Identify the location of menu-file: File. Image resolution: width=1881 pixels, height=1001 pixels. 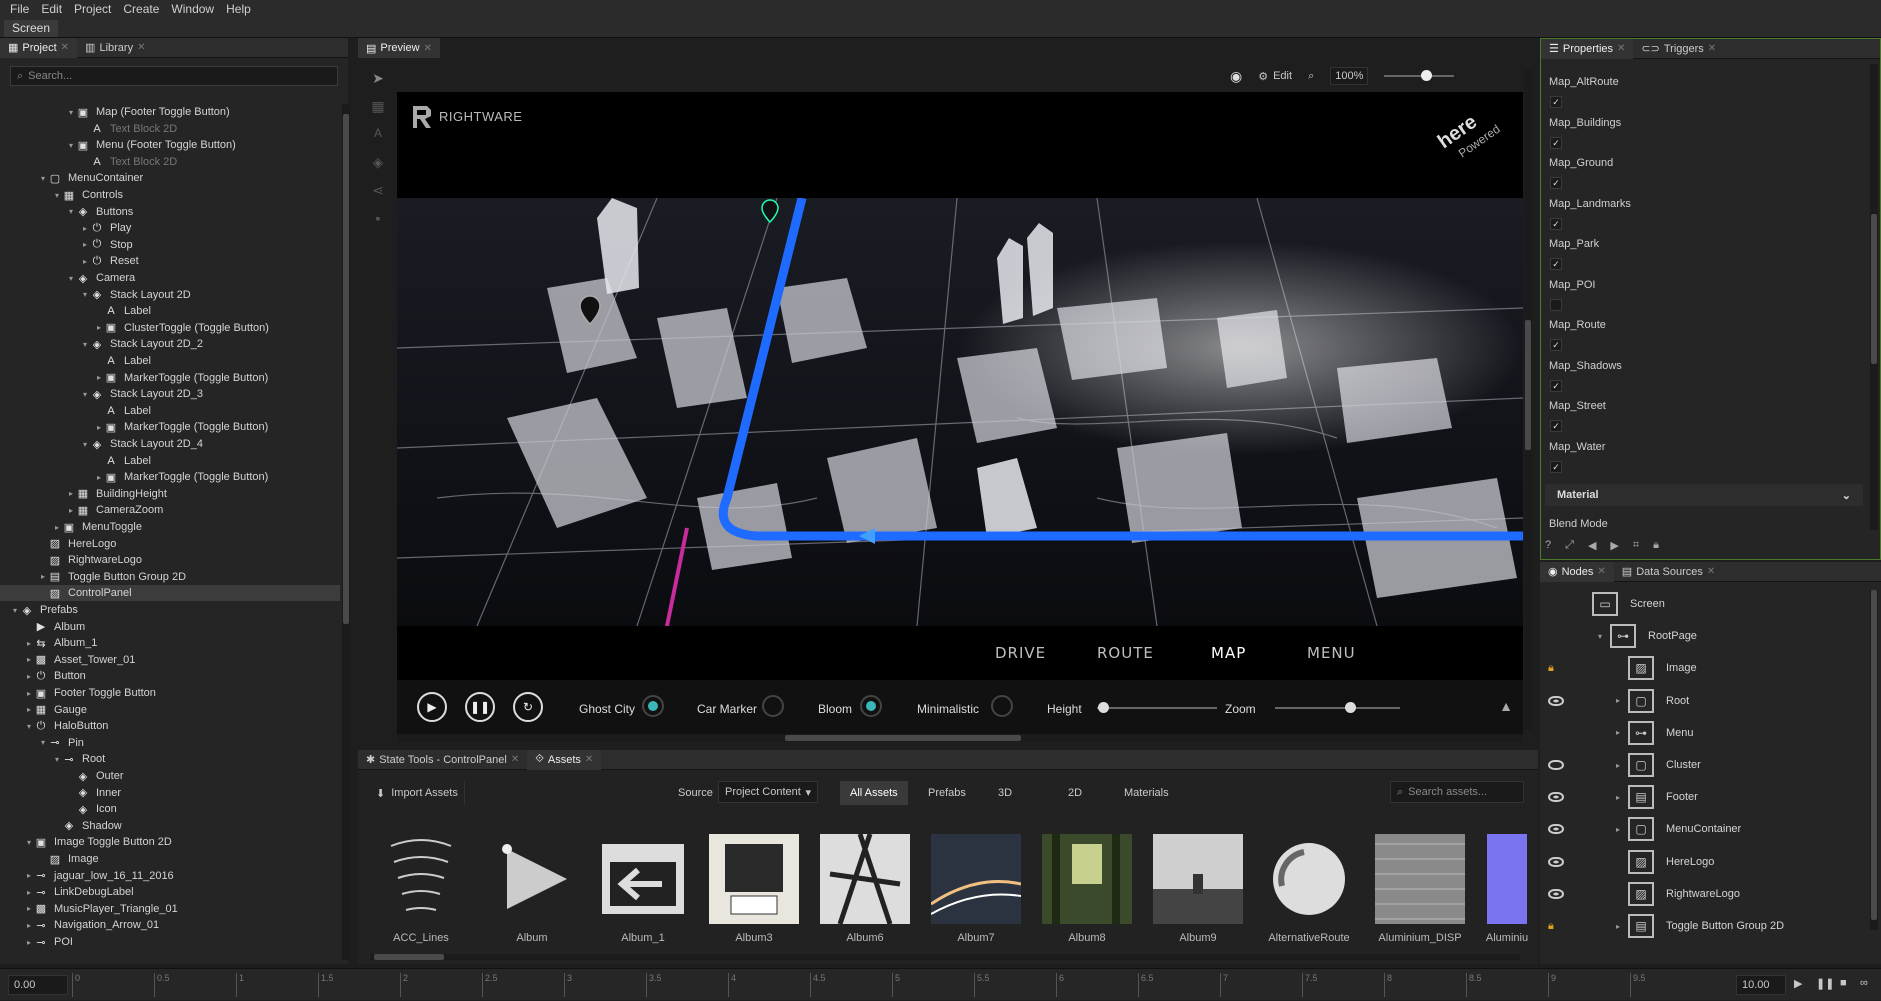
(19, 9).